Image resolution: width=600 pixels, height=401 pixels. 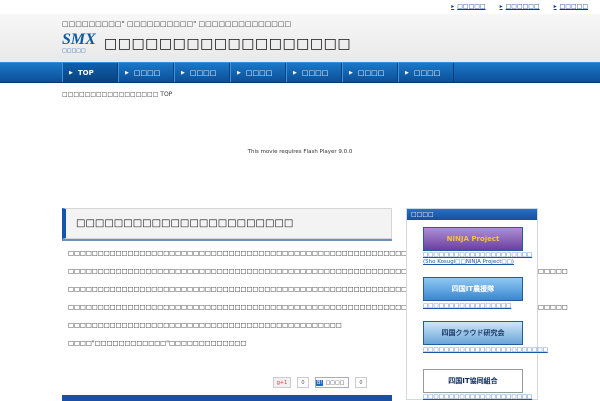 I want to click on nav-item-6: ▶ □□□□, so click(x=370, y=72).